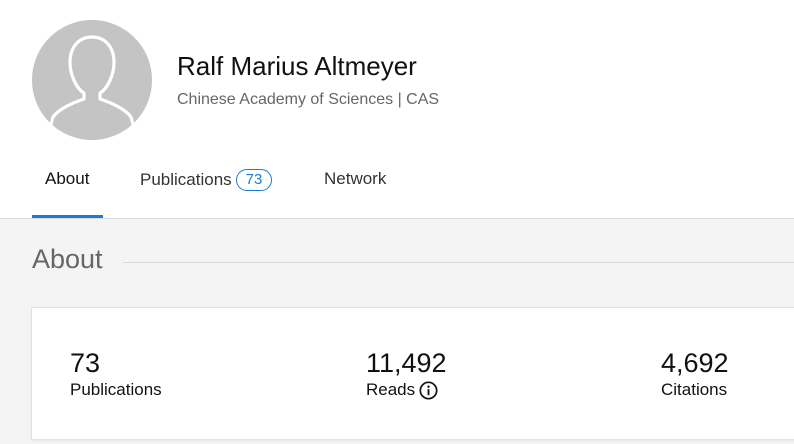 This screenshot has height=444, width=794. I want to click on stat-citations-label-text: Citations, so click(694, 389).